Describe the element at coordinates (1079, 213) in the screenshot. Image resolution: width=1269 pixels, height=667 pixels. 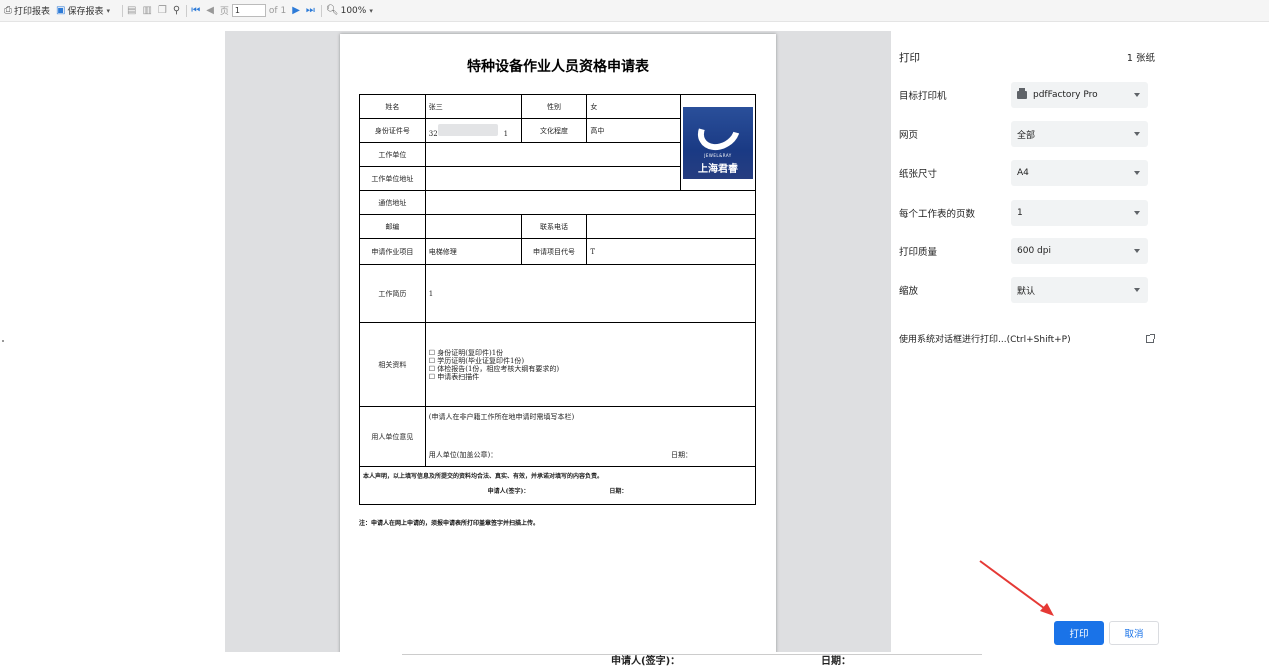
I see `pages-per-sheet-select: 1` at that location.